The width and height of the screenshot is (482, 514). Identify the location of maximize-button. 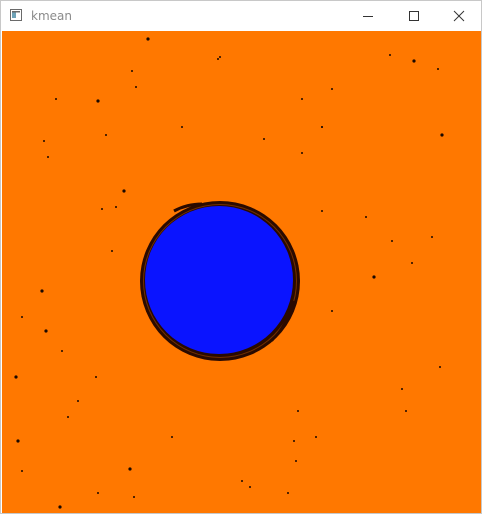
(414, 16).